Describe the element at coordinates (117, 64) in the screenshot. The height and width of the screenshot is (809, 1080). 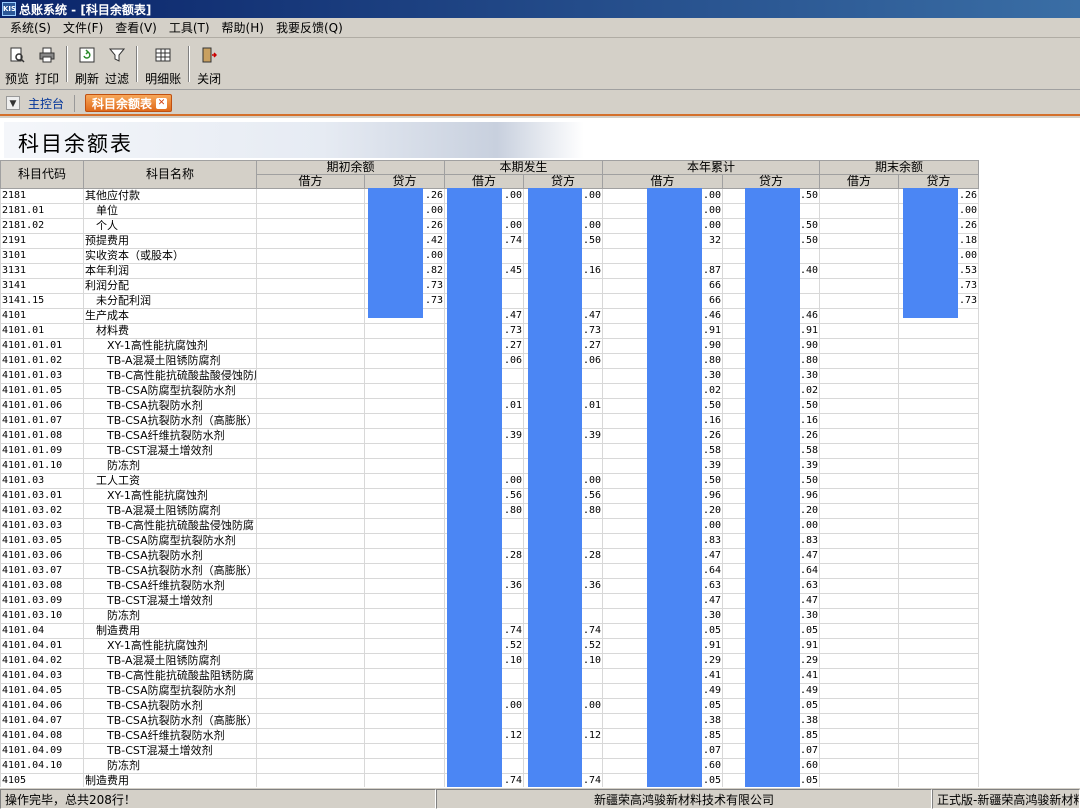
I see `filter-button: 过滤` at that location.